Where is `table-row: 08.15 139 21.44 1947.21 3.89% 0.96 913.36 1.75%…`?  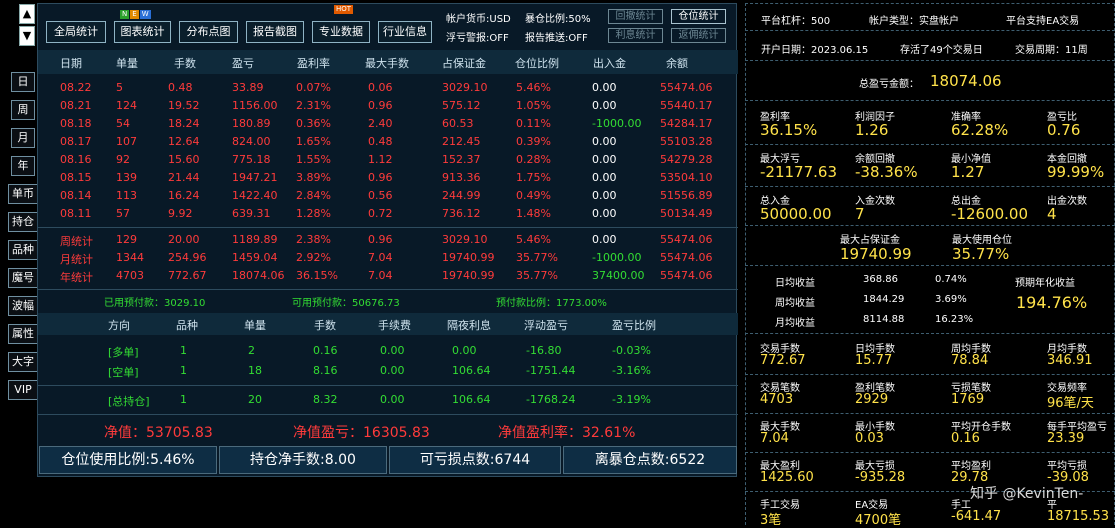
table-row: 08.15 139 21.44 1947.21 3.89% 0.96 913.36 1.75%… is located at coordinates (388, 177).